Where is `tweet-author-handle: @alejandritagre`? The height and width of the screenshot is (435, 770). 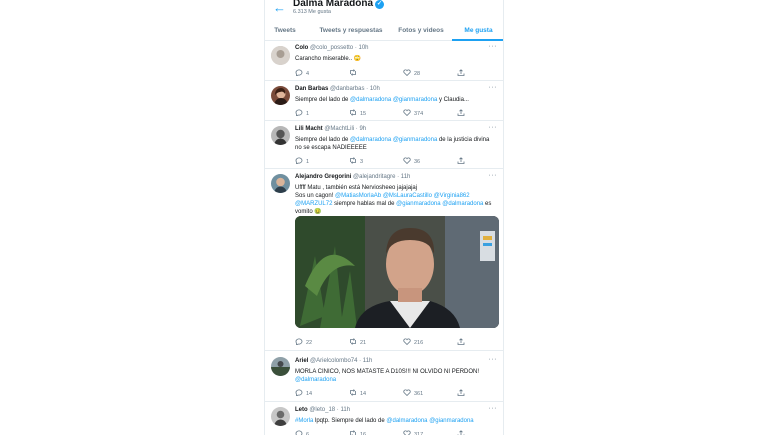
tweet-author-handle: @alejandritagre is located at coordinates (374, 177).